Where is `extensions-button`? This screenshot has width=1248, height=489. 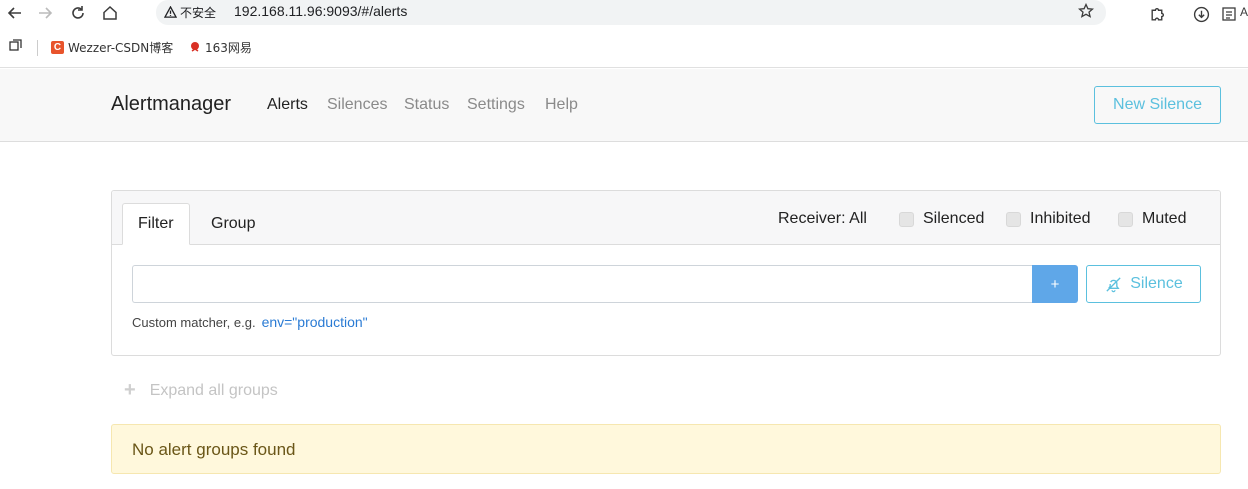
extensions-button is located at coordinates (1157, 14).